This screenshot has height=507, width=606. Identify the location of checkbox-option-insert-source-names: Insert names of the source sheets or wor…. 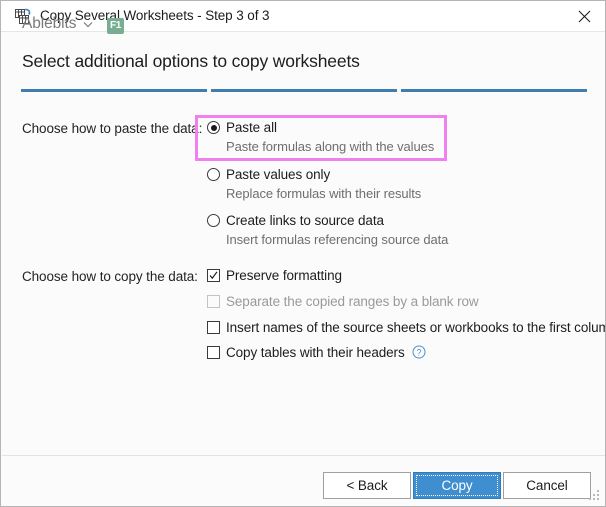
(406, 328).